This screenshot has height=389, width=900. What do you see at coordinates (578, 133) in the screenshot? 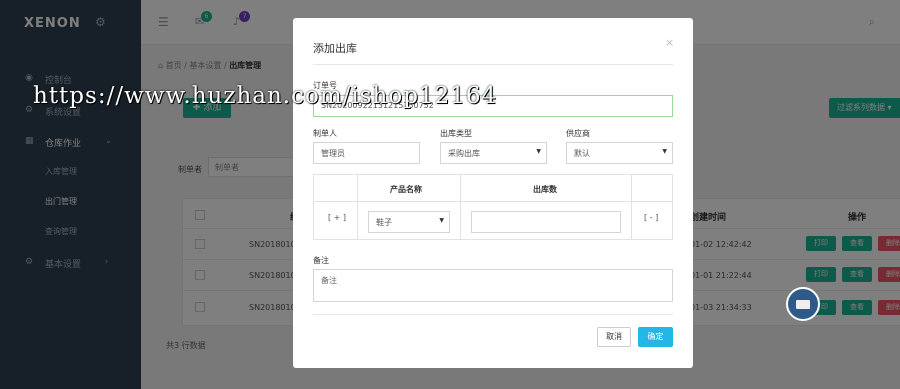
I see `supplier-label: 供应商` at bounding box center [578, 133].